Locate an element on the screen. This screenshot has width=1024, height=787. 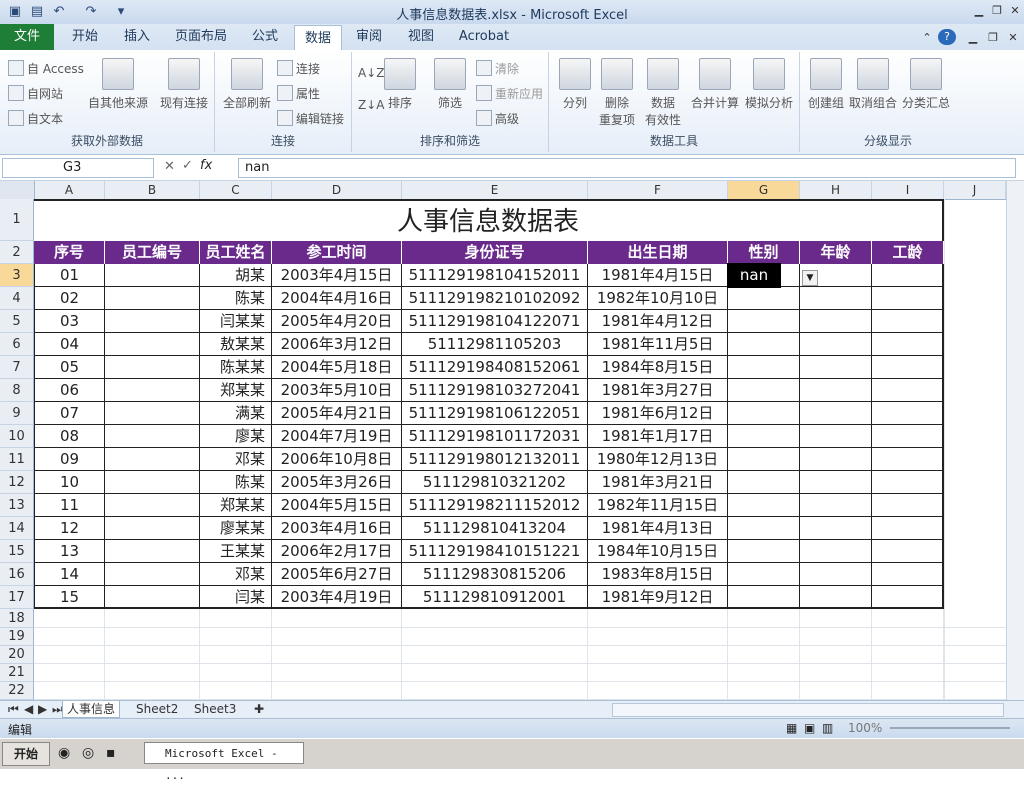
table-cell: 2005年4月20日 is located at coordinates (337, 321).